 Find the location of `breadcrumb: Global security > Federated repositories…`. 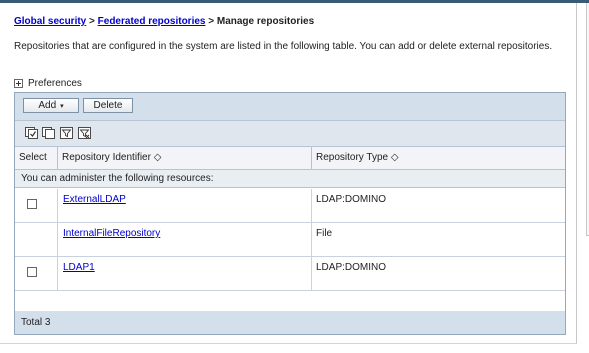

breadcrumb: Global security > Federated repositories… is located at coordinates (164, 21).